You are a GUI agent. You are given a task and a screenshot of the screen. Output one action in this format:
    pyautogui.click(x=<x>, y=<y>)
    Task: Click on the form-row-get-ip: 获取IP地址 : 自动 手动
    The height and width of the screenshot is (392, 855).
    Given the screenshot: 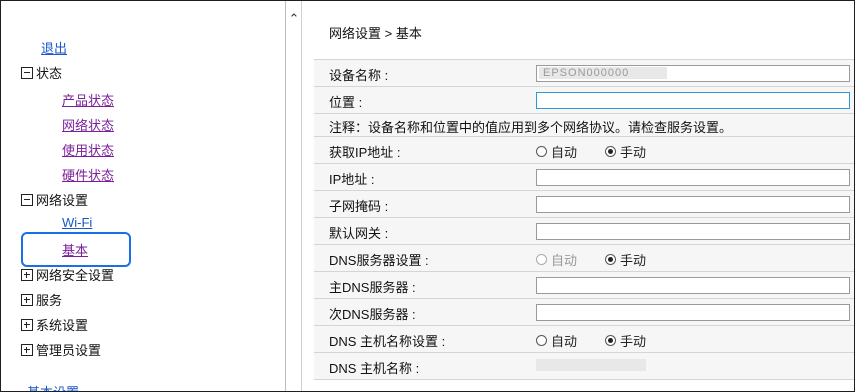 What is the action you would take?
    pyautogui.click(x=584, y=150)
    